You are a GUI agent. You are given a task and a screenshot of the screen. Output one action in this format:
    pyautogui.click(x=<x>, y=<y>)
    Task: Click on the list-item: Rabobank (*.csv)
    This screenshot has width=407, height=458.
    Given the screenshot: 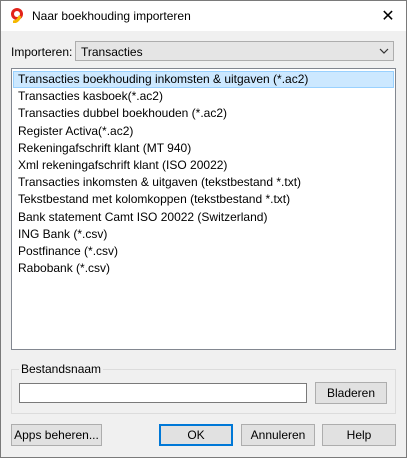 What is the action you would take?
    pyautogui.click(x=203, y=268)
    